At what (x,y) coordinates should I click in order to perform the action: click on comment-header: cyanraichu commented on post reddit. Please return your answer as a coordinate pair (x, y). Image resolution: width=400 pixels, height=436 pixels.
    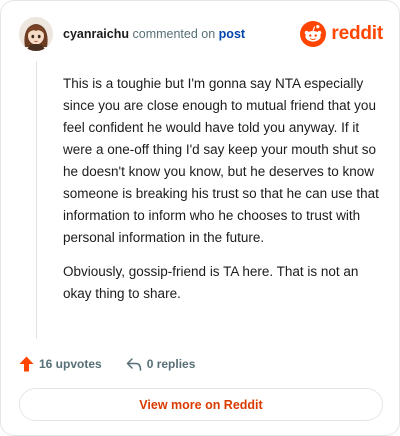
    Looking at the image, I should click on (201, 35).